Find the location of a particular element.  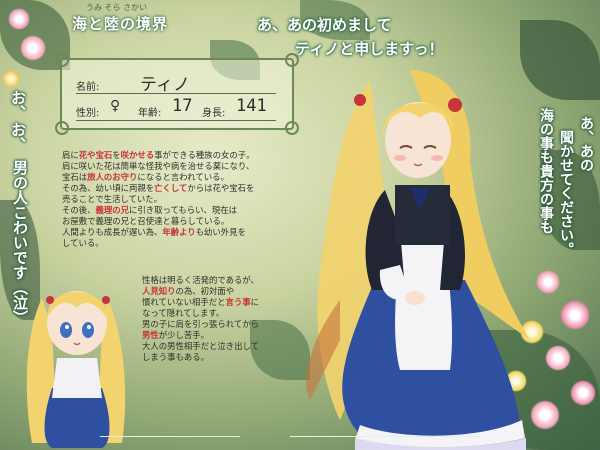

left-dialogue-2: お、 is located at coordinates (18, 137).